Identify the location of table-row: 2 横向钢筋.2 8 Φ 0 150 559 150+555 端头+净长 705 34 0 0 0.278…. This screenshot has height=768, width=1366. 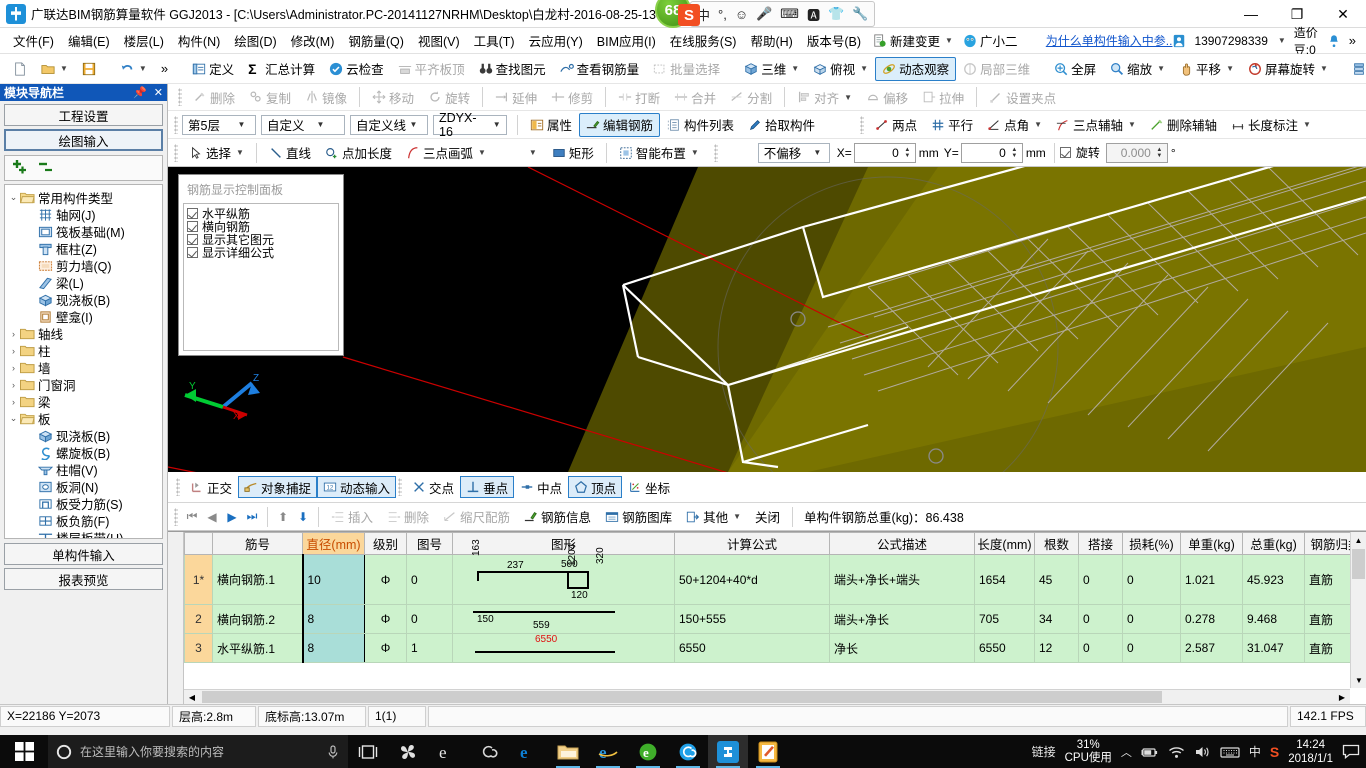
(767, 619).